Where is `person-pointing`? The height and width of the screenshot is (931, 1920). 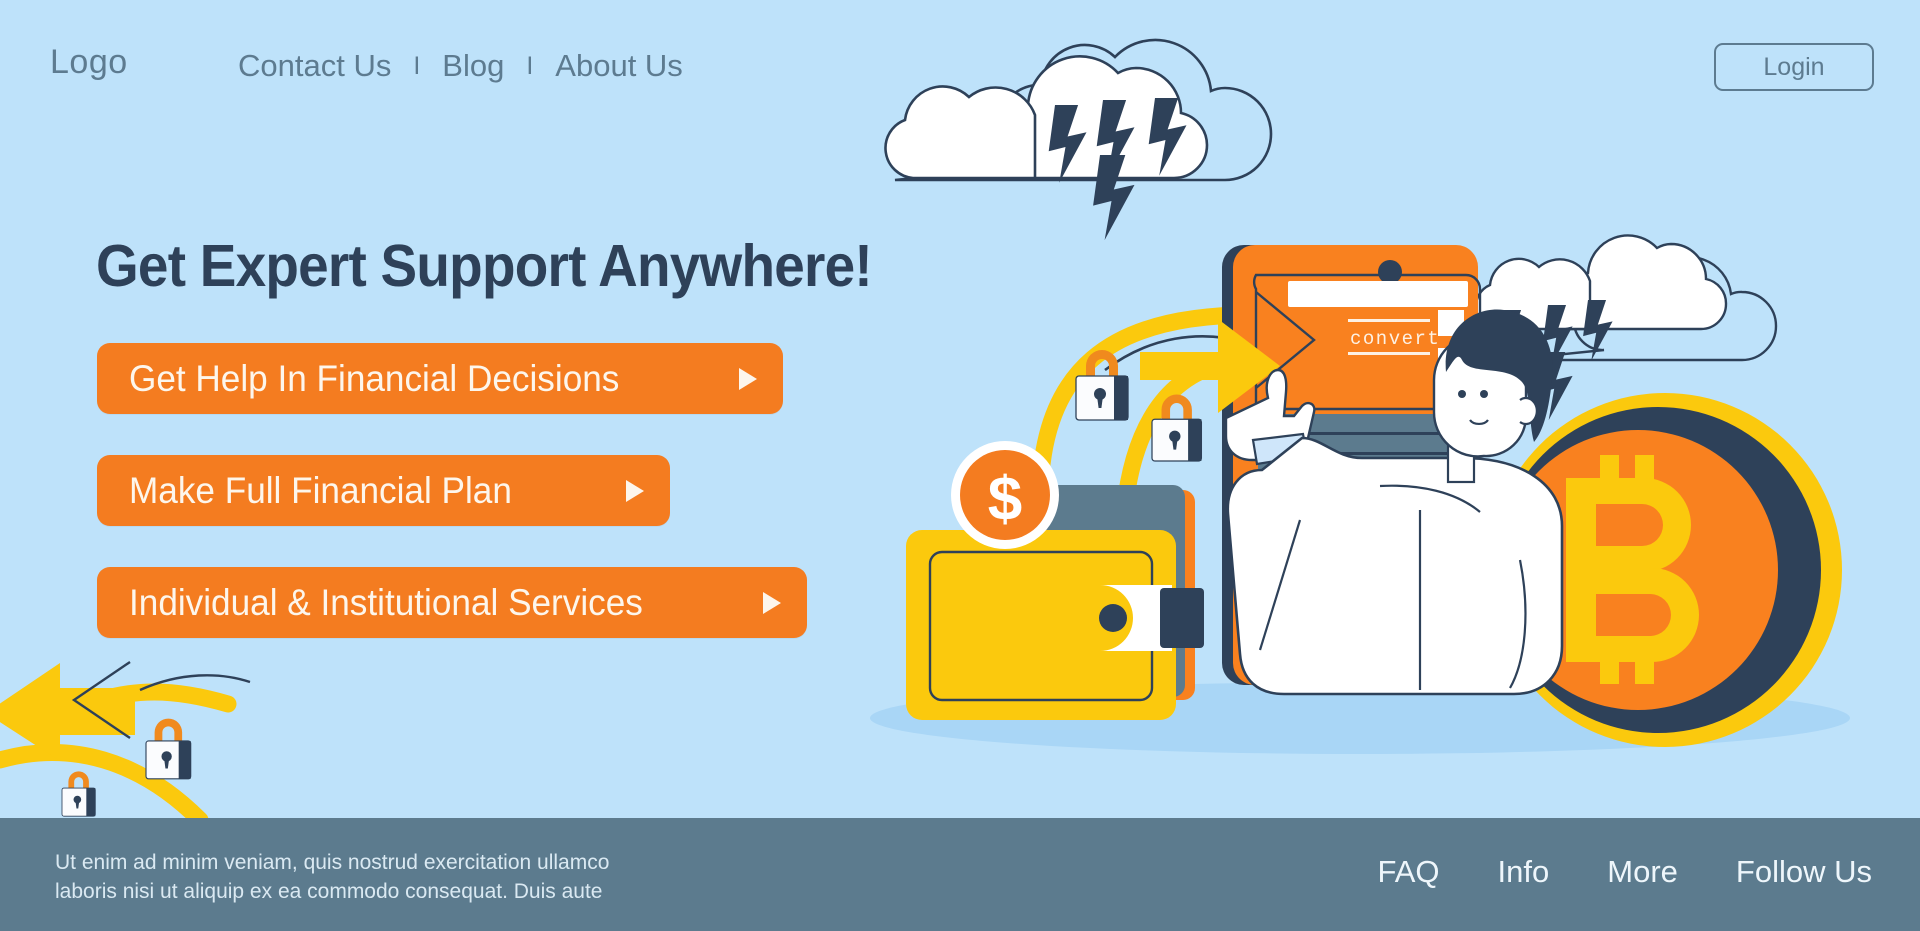
person-pointing is located at coordinates (1394, 502).